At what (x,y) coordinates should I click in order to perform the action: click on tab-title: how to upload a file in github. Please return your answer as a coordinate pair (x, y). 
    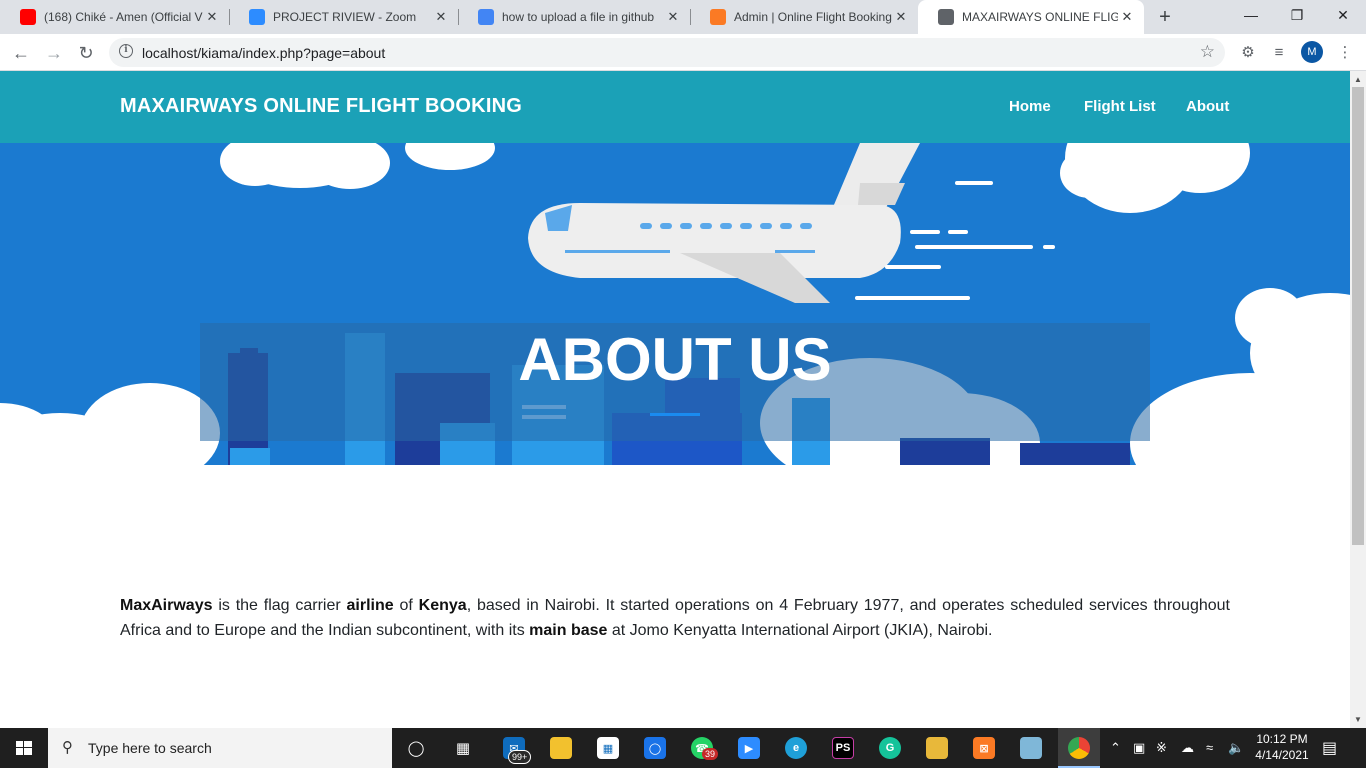
    Looking at the image, I should click on (578, 17).